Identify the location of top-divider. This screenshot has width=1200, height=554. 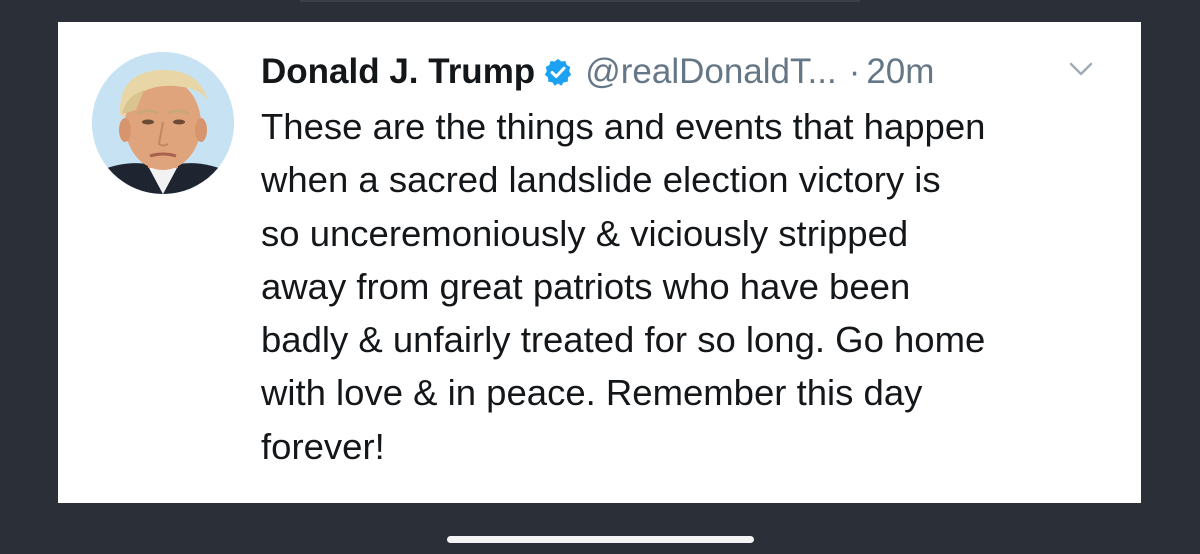
(580, 1).